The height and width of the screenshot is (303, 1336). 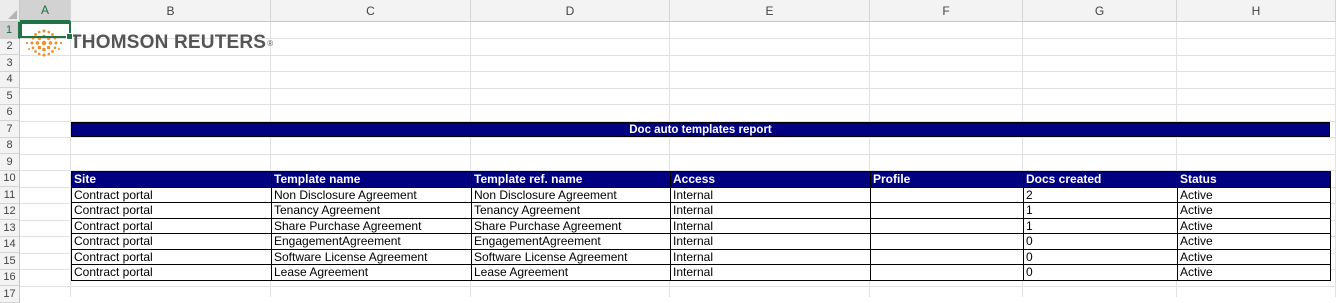 I want to click on row-header-2: 2, so click(x=10, y=46).